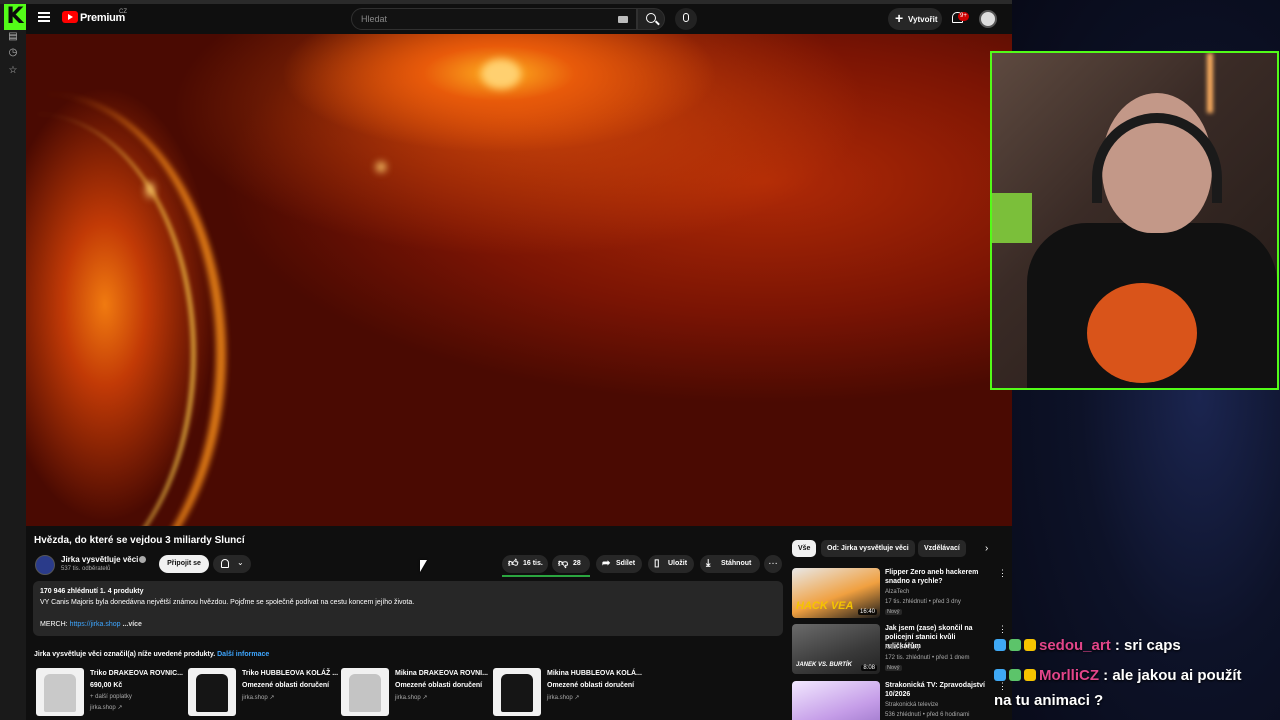  What do you see at coordinates (623, 19) in the screenshot?
I see `keyboard-icon` at bounding box center [623, 19].